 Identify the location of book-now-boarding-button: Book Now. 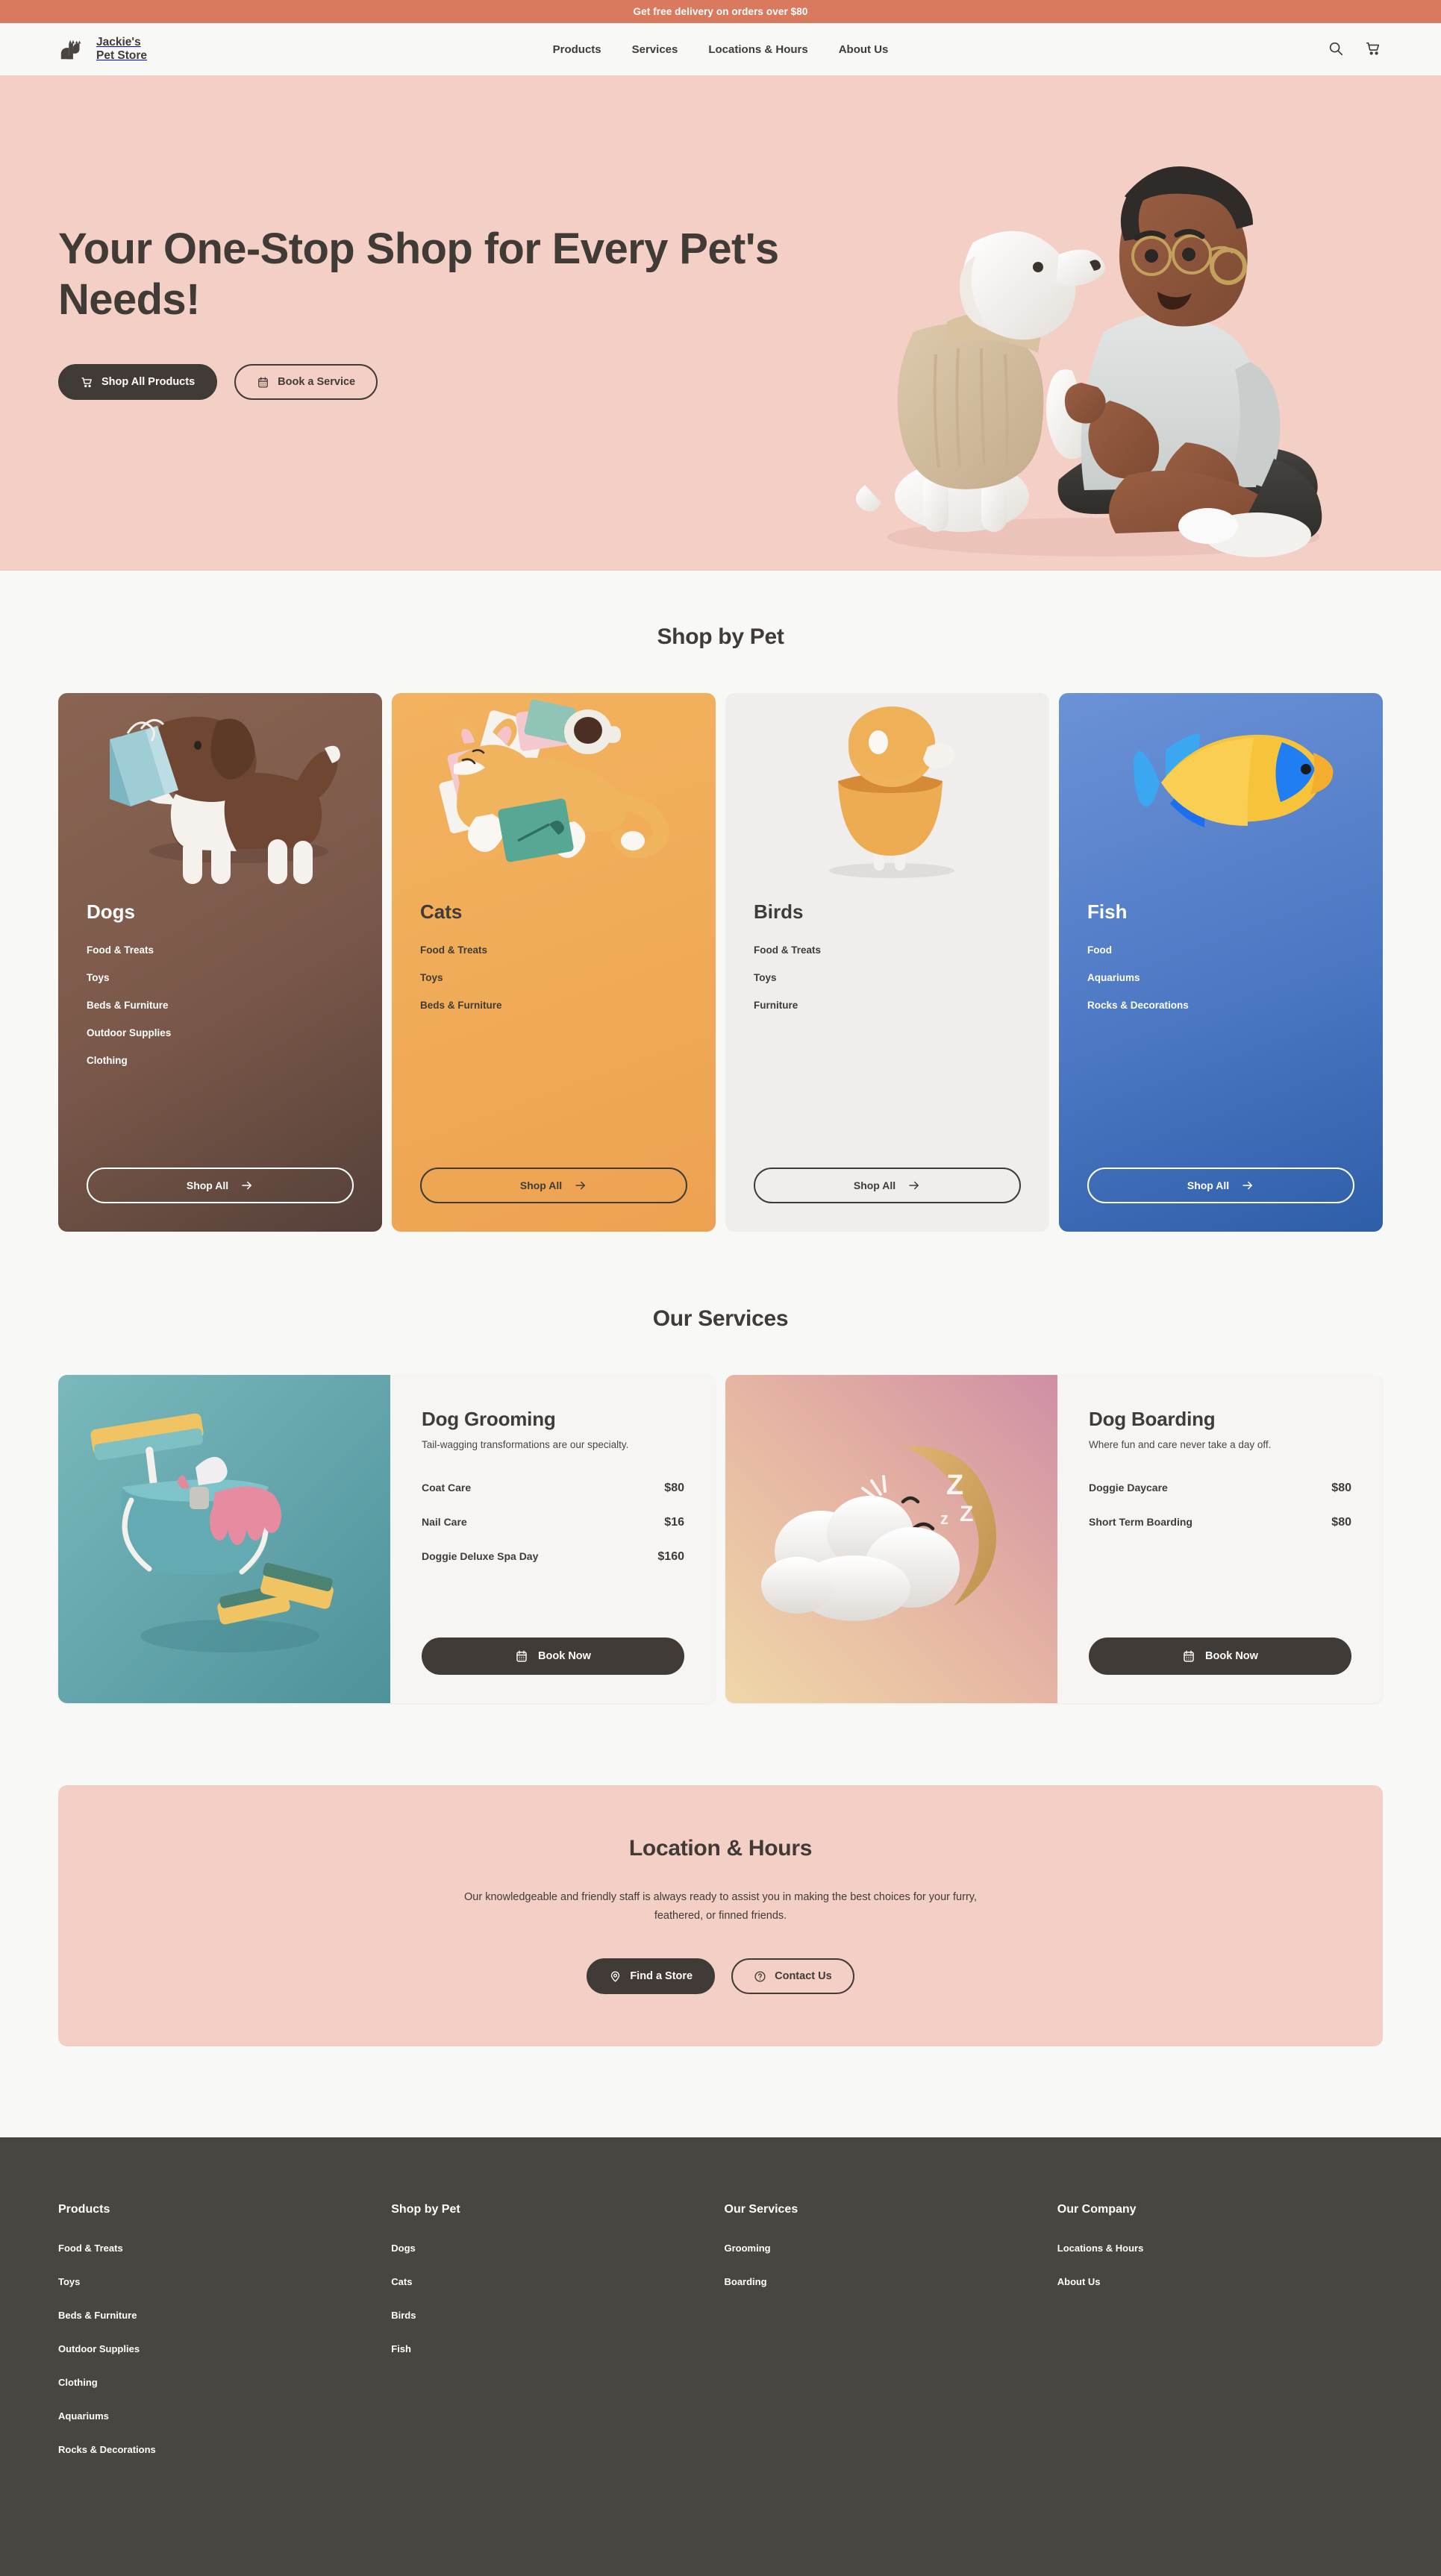
(1220, 1656).